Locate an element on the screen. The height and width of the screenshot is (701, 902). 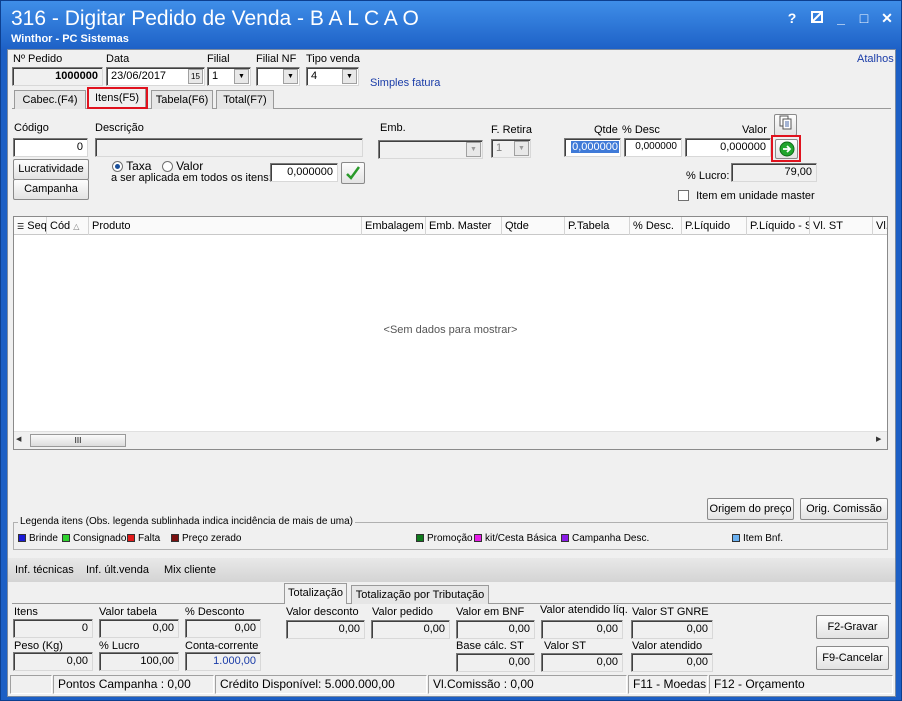
mix-cliente-link: Mix cliente is located at coordinates (190, 570).